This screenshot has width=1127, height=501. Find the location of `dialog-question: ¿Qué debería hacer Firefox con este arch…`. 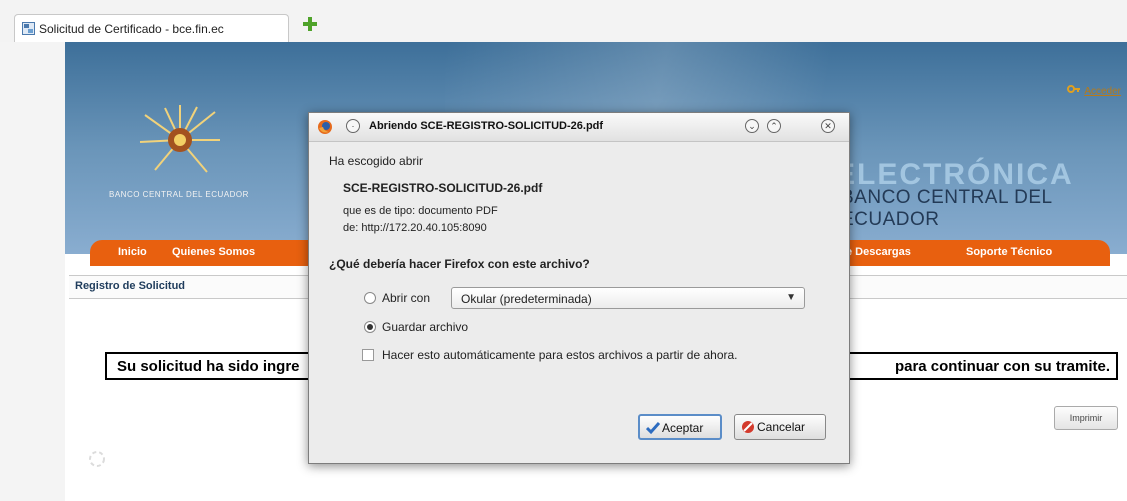

dialog-question: ¿Qué debería hacer Firefox con este arch… is located at coordinates (459, 264).